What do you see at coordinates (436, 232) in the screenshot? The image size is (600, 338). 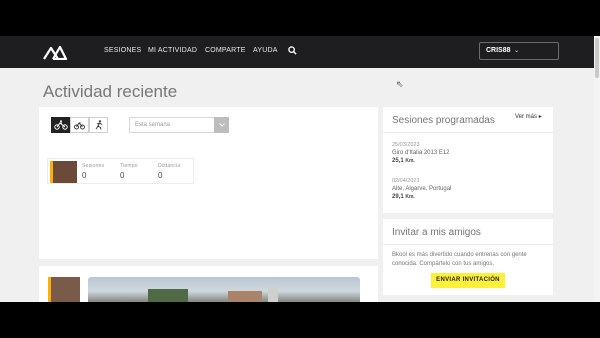 I see `invite-title: Invitar a mis amigos` at bounding box center [436, 232].